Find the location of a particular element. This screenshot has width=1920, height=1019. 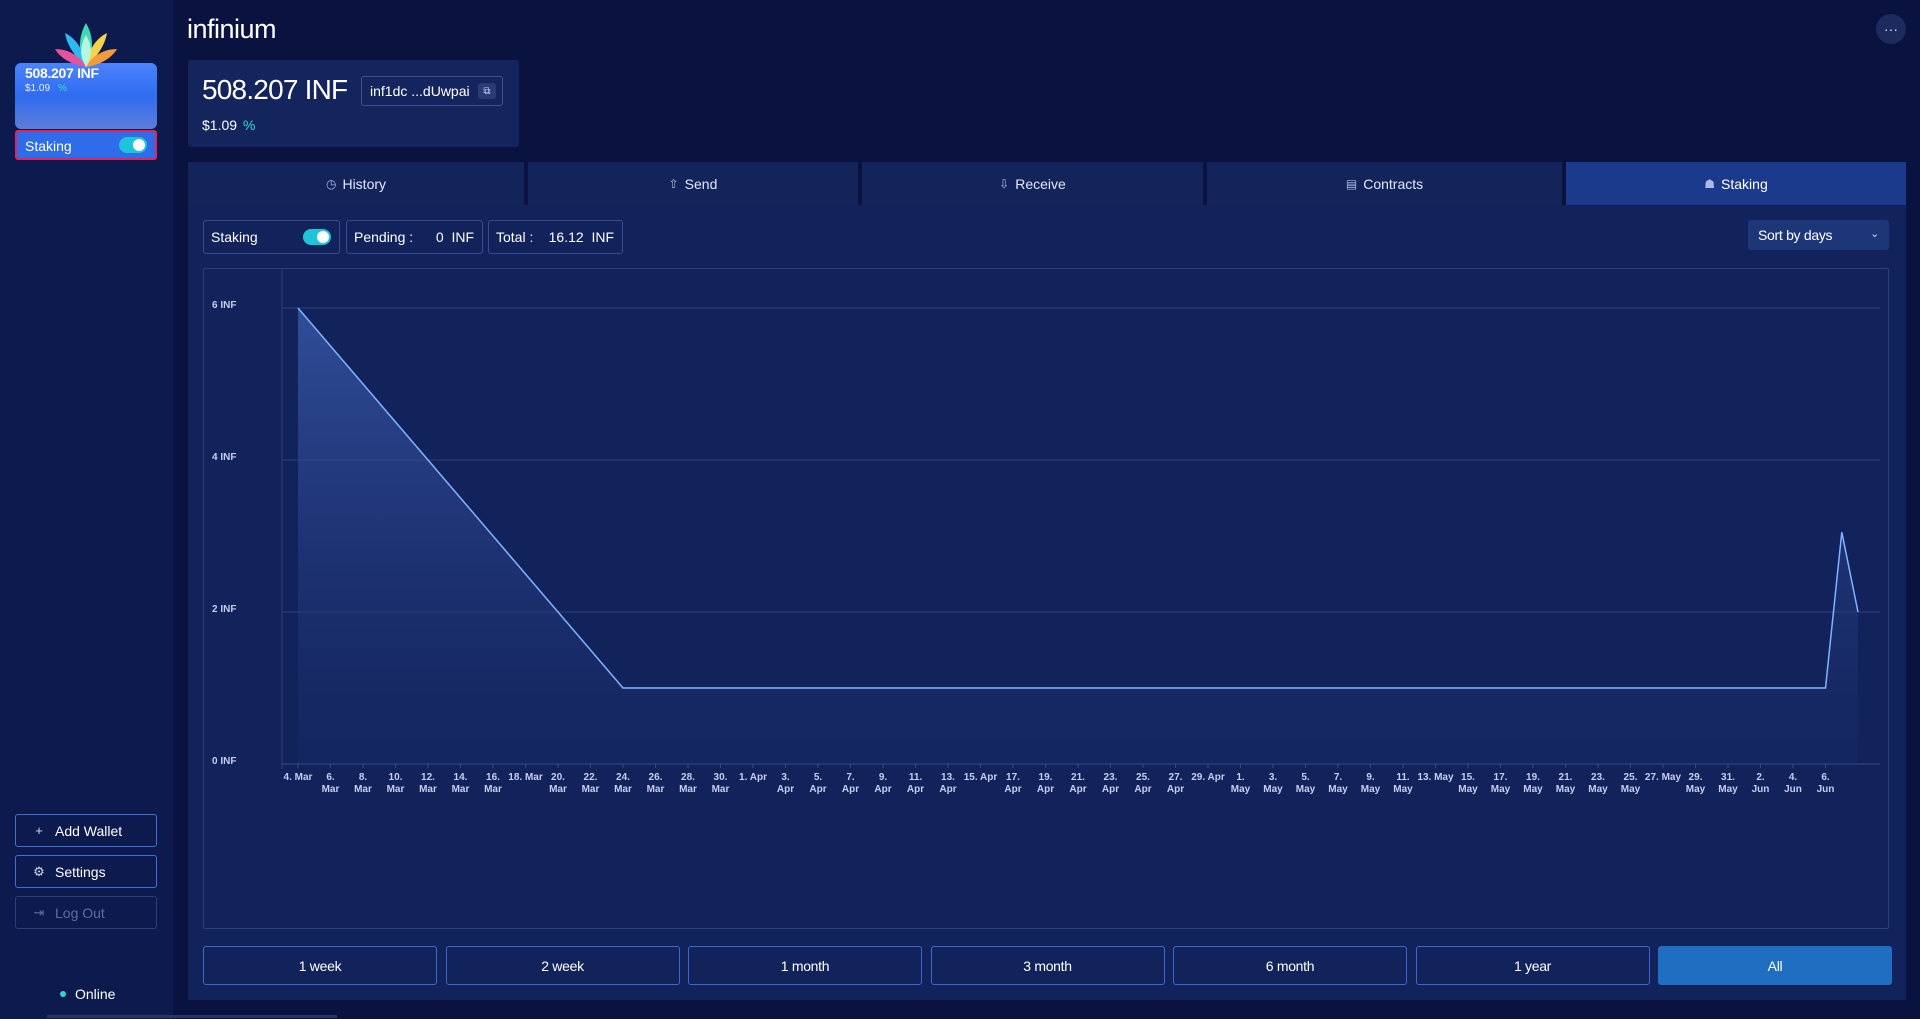

total-chip: Total : 16.12 INF is located at coordinates (555, 237).